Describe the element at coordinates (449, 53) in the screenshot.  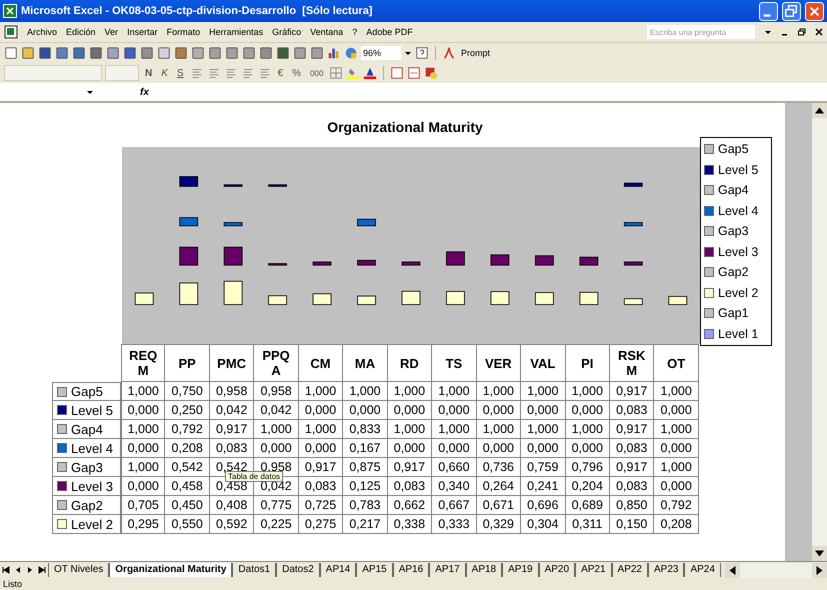
I see `pdf-icon` at that location.